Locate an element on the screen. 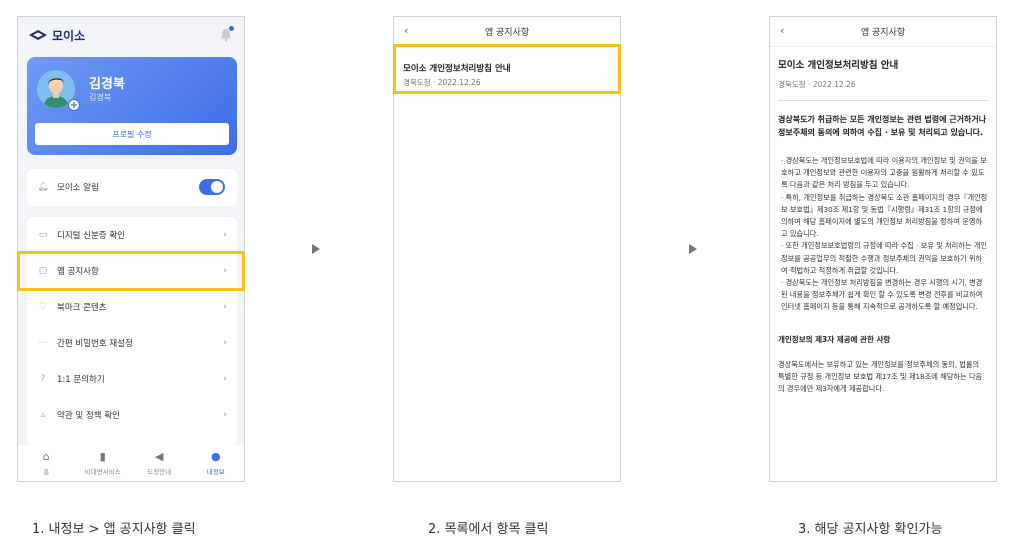 This screenshot has height=551, width=1010. nav-label: 내정보 is located at coordinates (215, 471).